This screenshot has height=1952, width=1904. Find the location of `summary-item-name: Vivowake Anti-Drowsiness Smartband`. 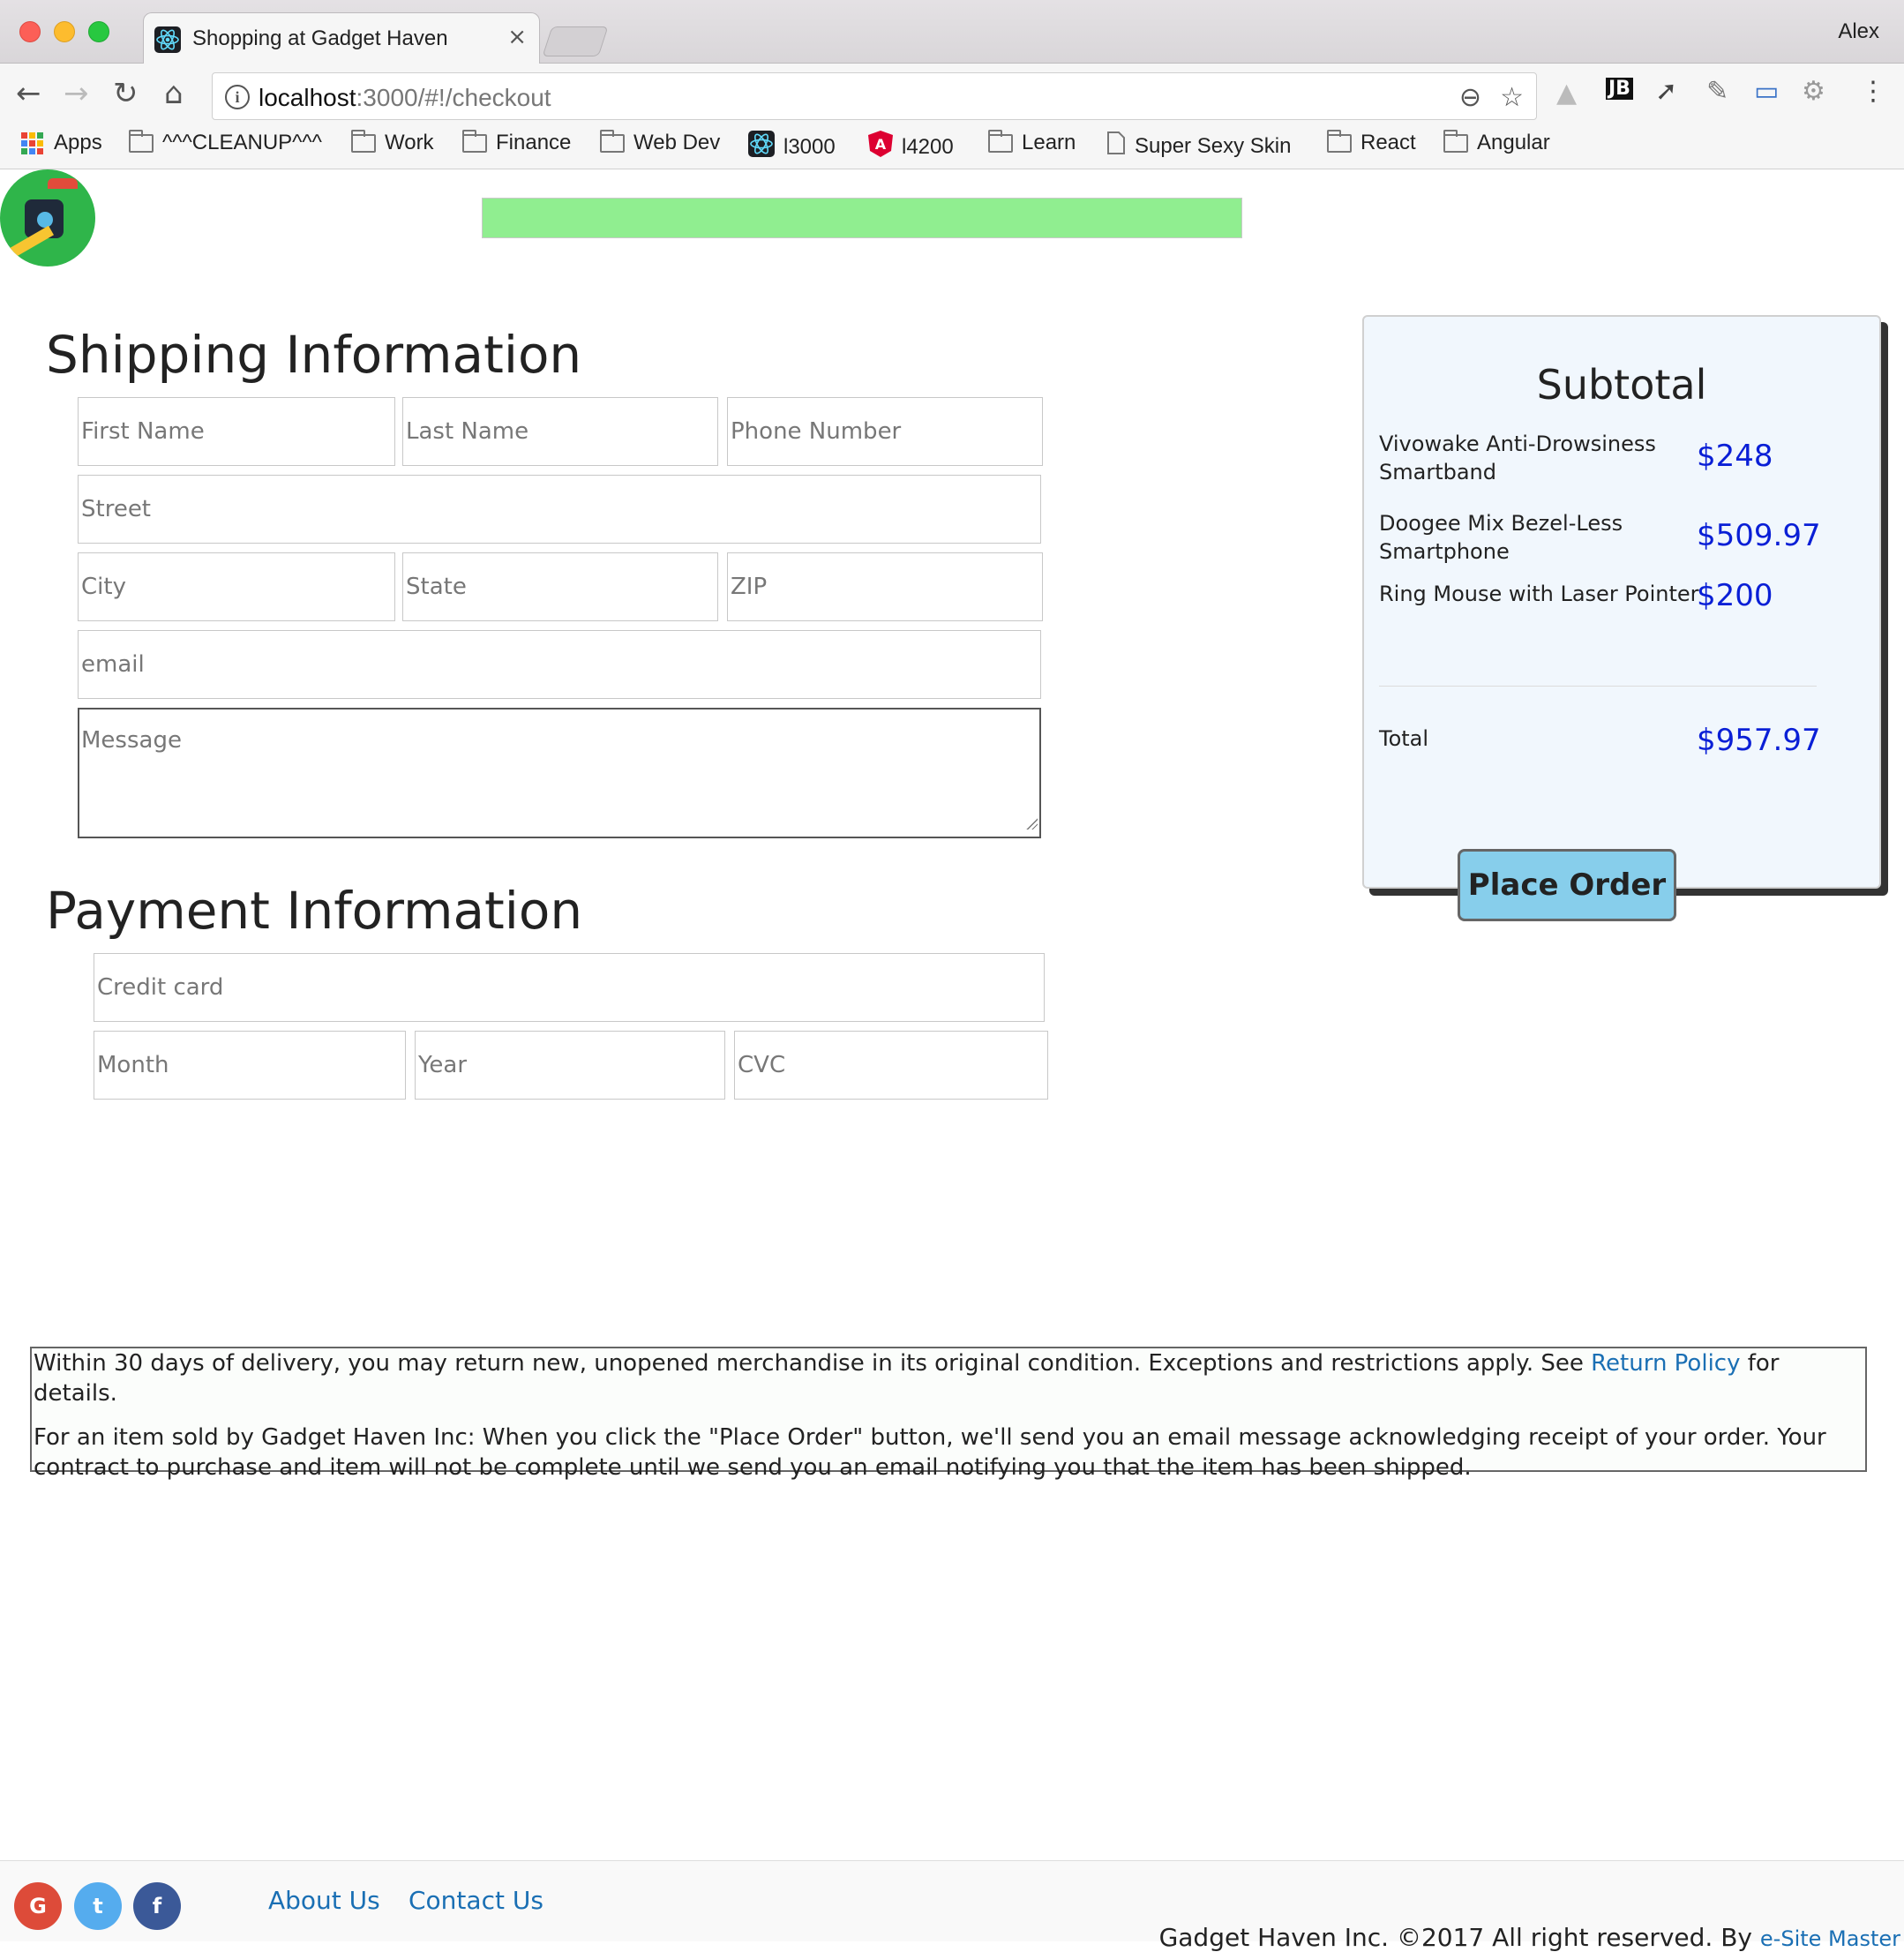

summary-item-name: Vivowake Anti-Drowsiness Smartband is located at coordinates (1517, 458).